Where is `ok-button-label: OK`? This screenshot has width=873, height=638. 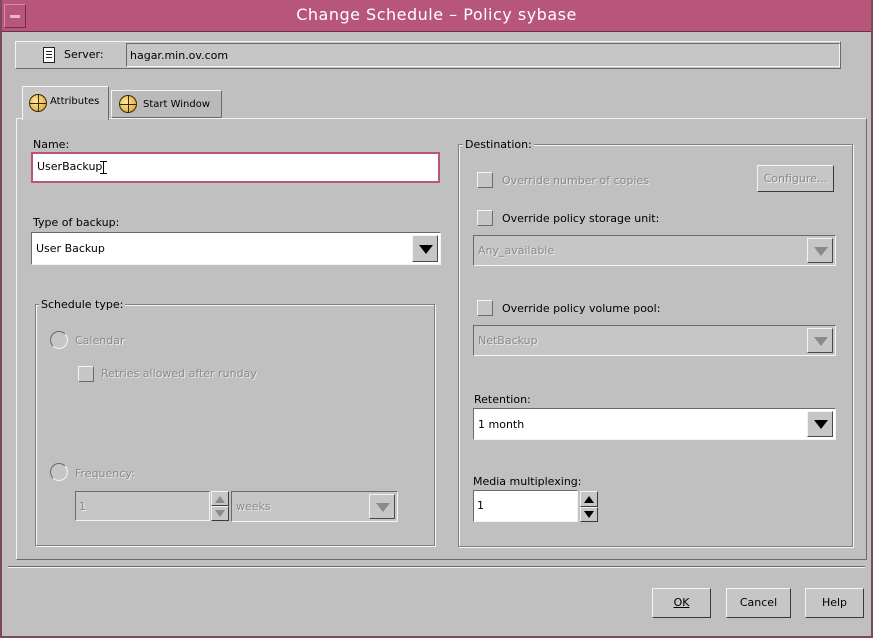 ok-button-label: OK is located at coordinates (681, 602).